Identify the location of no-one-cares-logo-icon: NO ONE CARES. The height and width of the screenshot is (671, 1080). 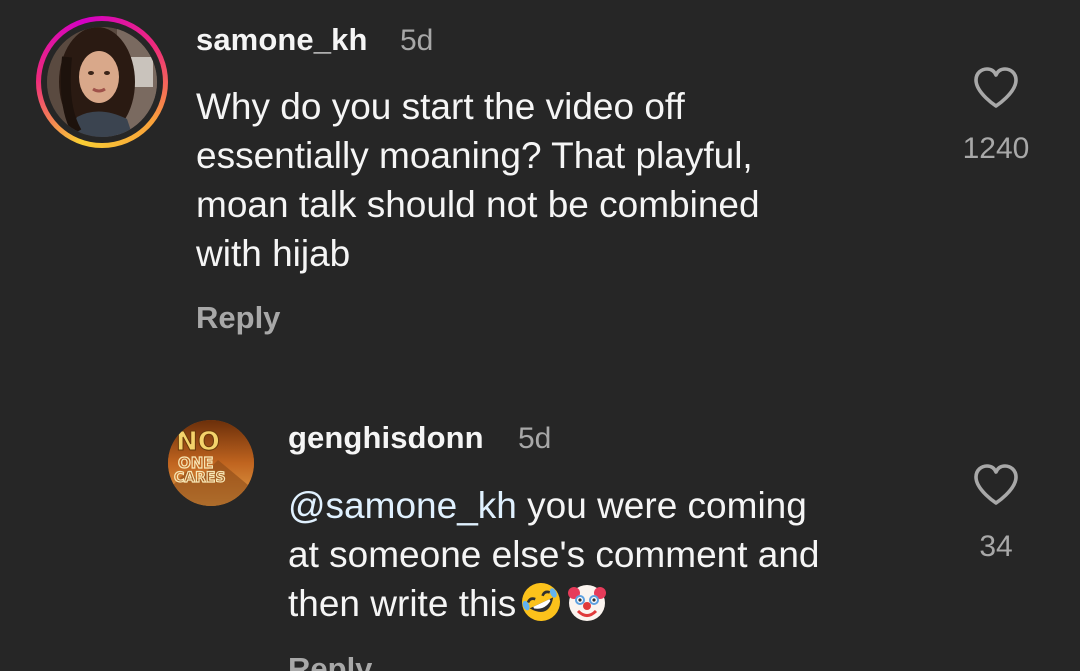
(211, 463).